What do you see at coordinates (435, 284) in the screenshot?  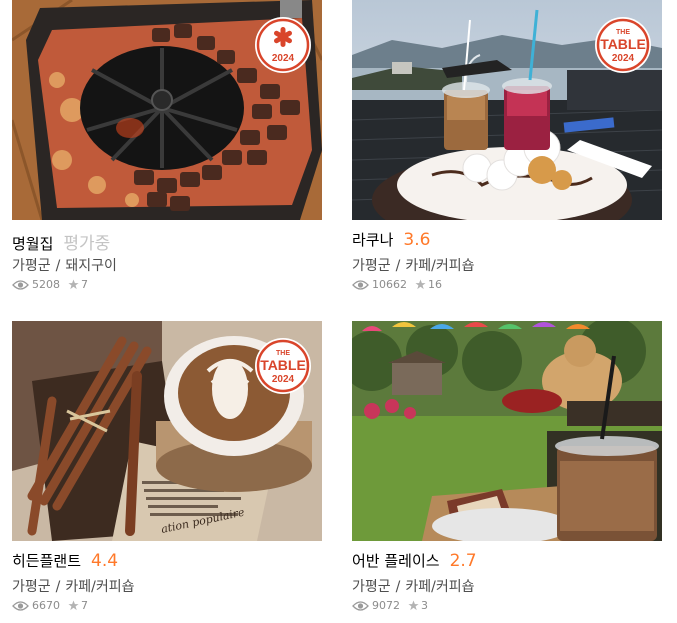 I see `review-count: 16` at bounding box center [435, 284].